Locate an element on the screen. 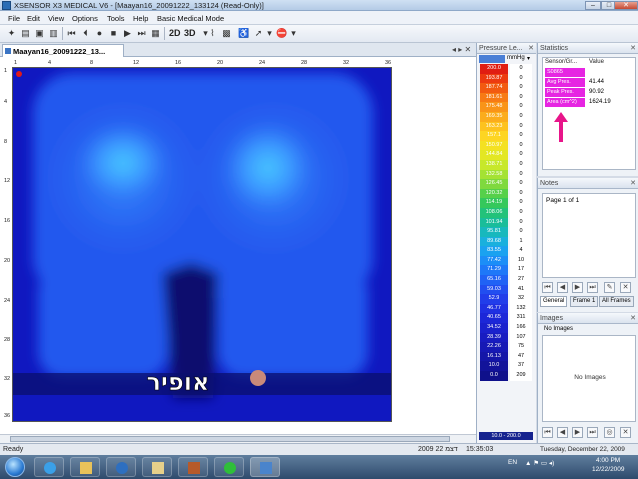 The image size is (638, 479). taskbar-paint-button is located at coordinates (157, 467).